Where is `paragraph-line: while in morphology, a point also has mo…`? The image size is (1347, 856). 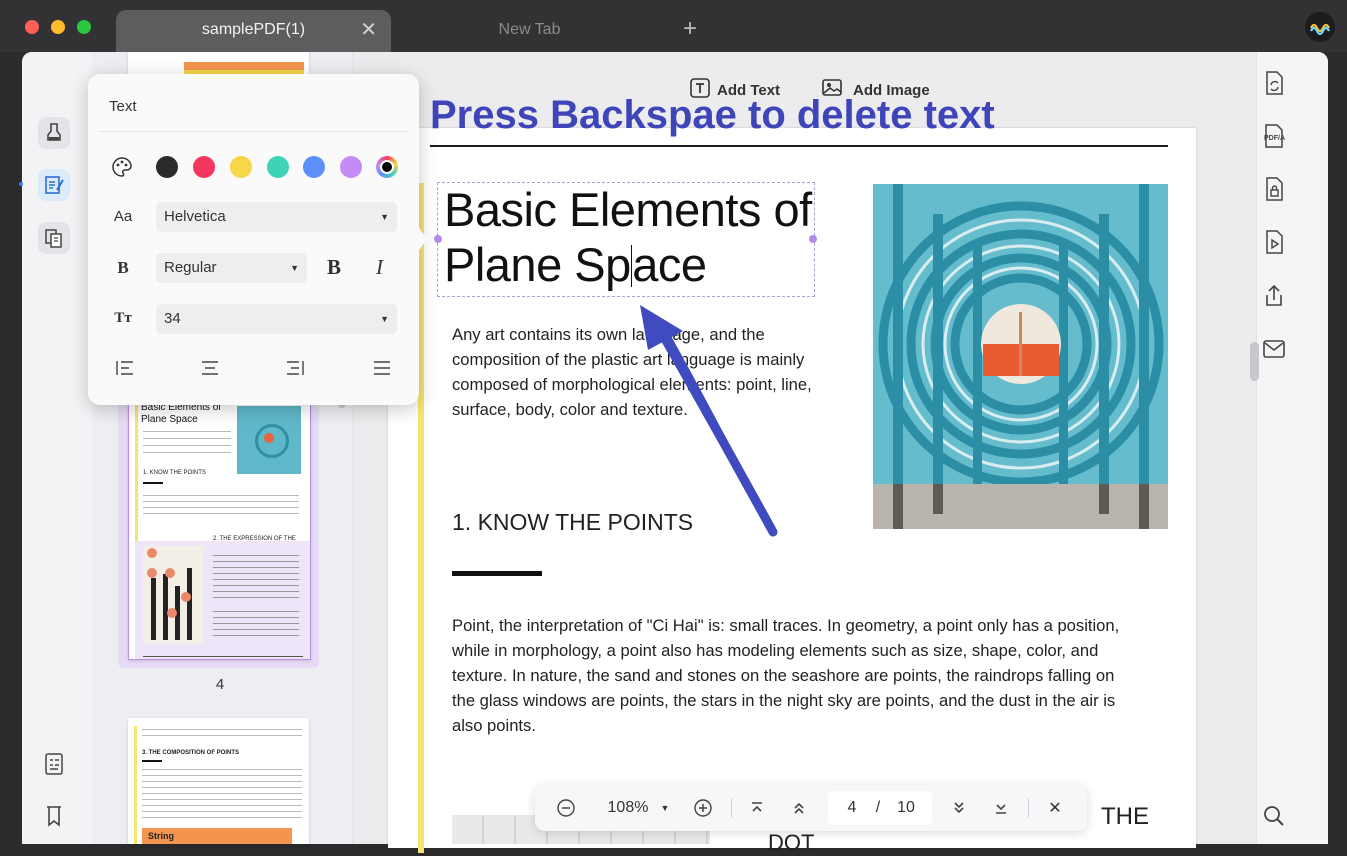 paragraph-line: while in morphology, a point also has mo… is located at coordinates (775, 650).